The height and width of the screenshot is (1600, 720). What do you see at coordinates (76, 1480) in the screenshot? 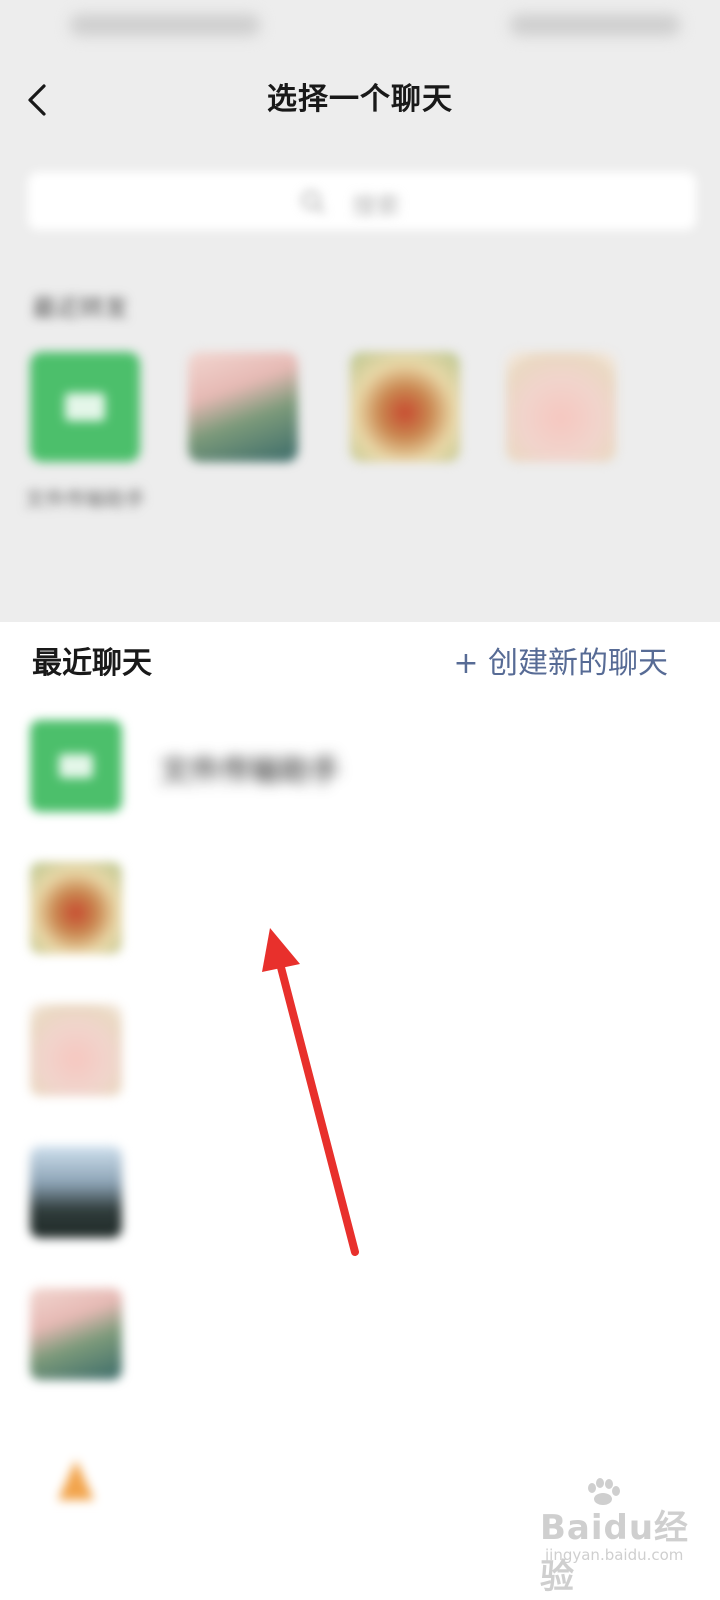
I see `orange-shape-icon` at bounding box center [76, 1480].